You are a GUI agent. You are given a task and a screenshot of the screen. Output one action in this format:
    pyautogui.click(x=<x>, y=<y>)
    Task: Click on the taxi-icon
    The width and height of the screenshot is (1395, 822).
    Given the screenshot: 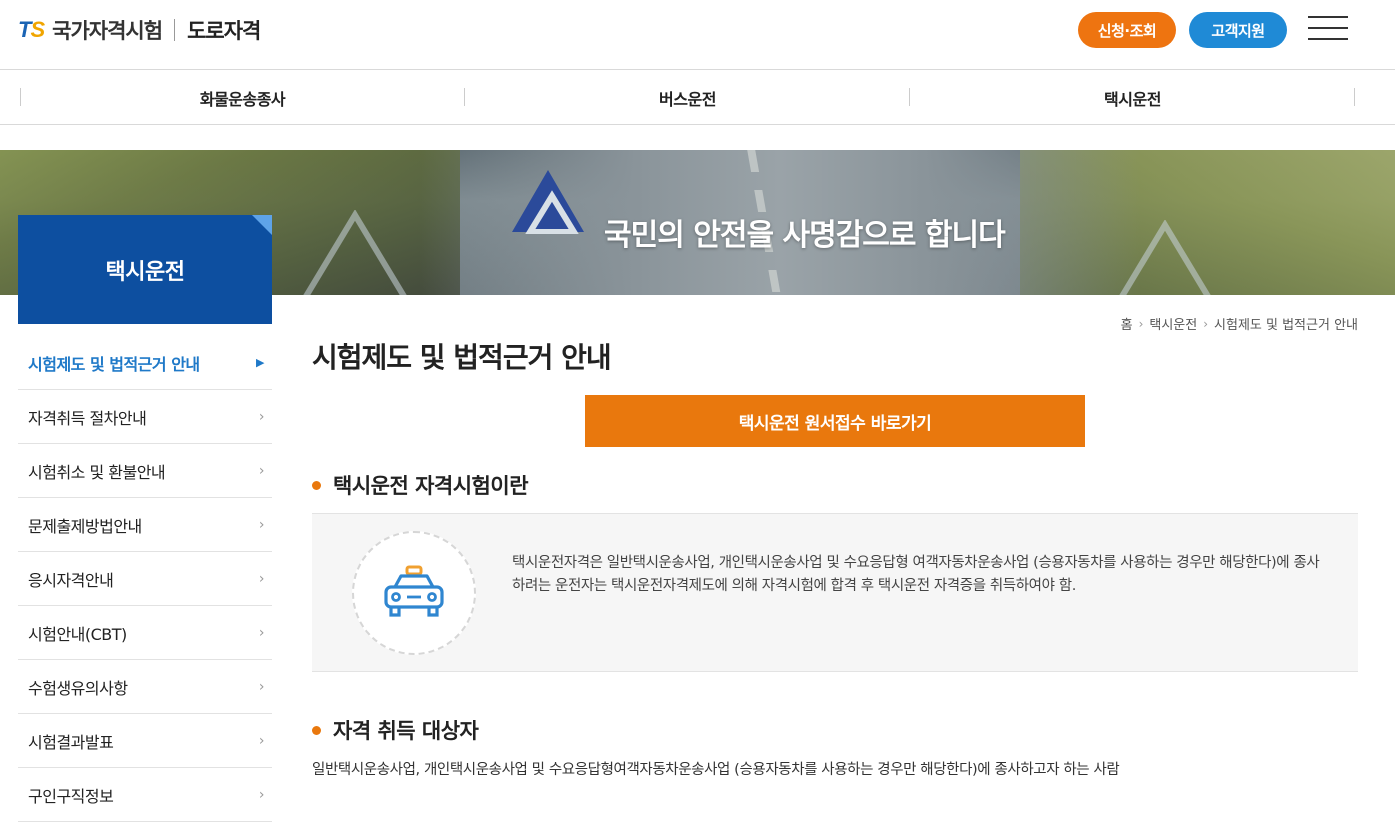 What is the action you would take?
    pyautogui.click(x=414, y=591)
    